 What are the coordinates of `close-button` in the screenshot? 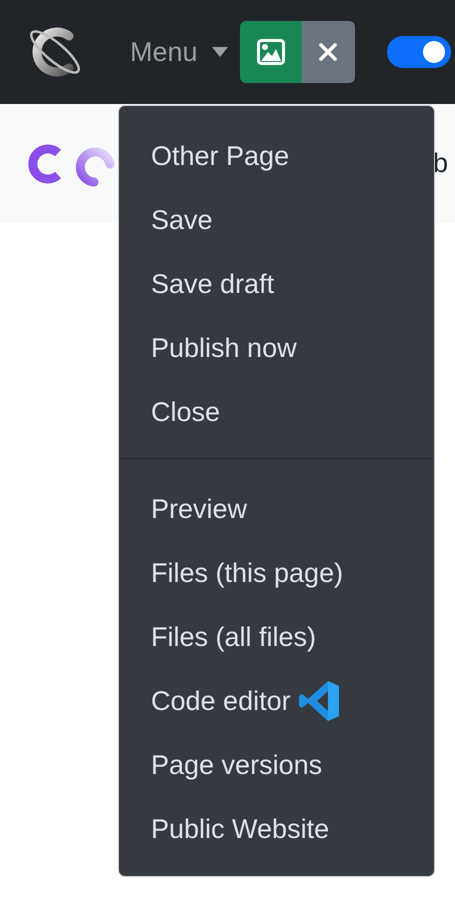 It's located at (328, 52).